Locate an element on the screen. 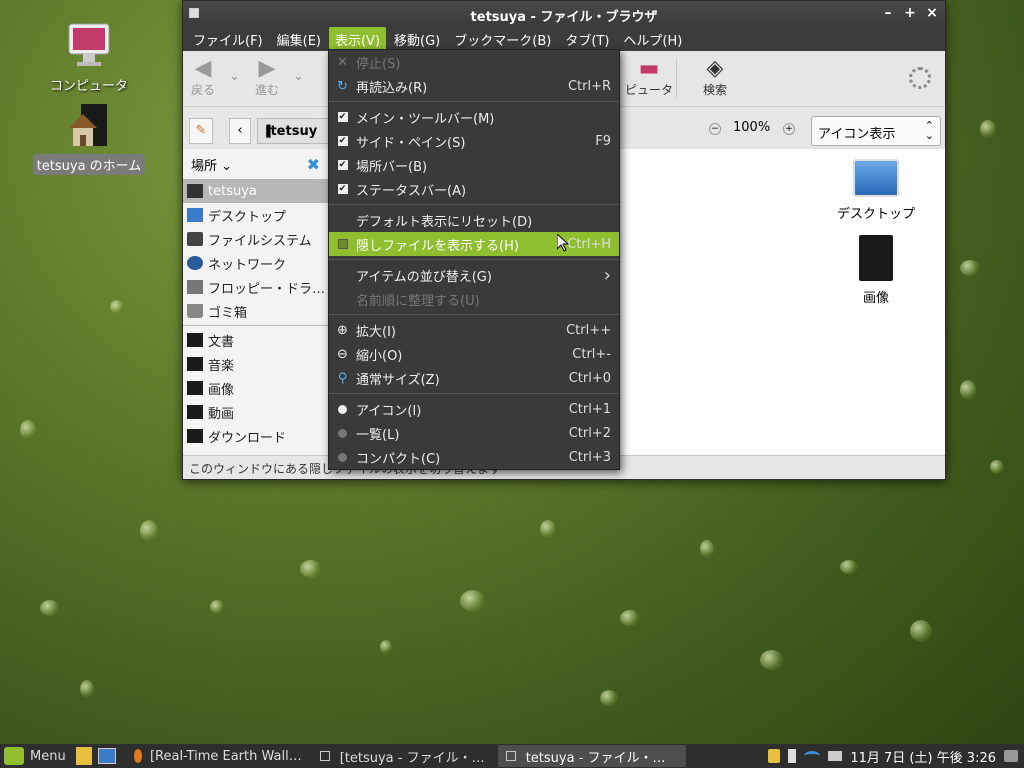 The height and width of the screenshot is (768, 1024). start-menu-button: Menu is located at coordinates (37, 756).